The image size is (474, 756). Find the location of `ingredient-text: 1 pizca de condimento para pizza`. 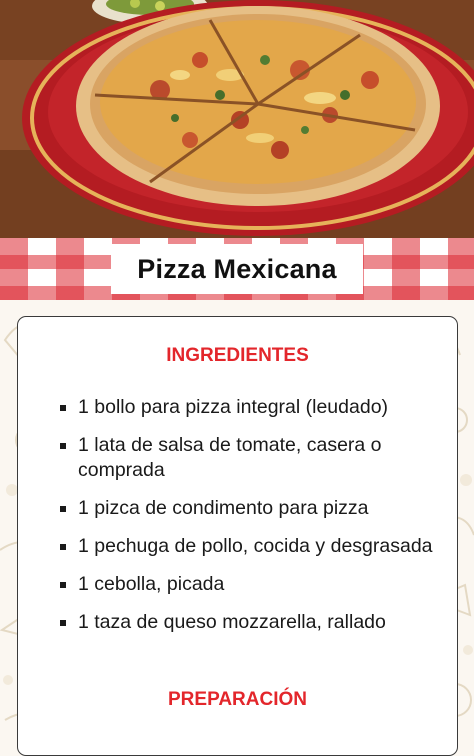

ingredient-text: 1 pizca de condimento para pizza is located at coordinates (223, 508).